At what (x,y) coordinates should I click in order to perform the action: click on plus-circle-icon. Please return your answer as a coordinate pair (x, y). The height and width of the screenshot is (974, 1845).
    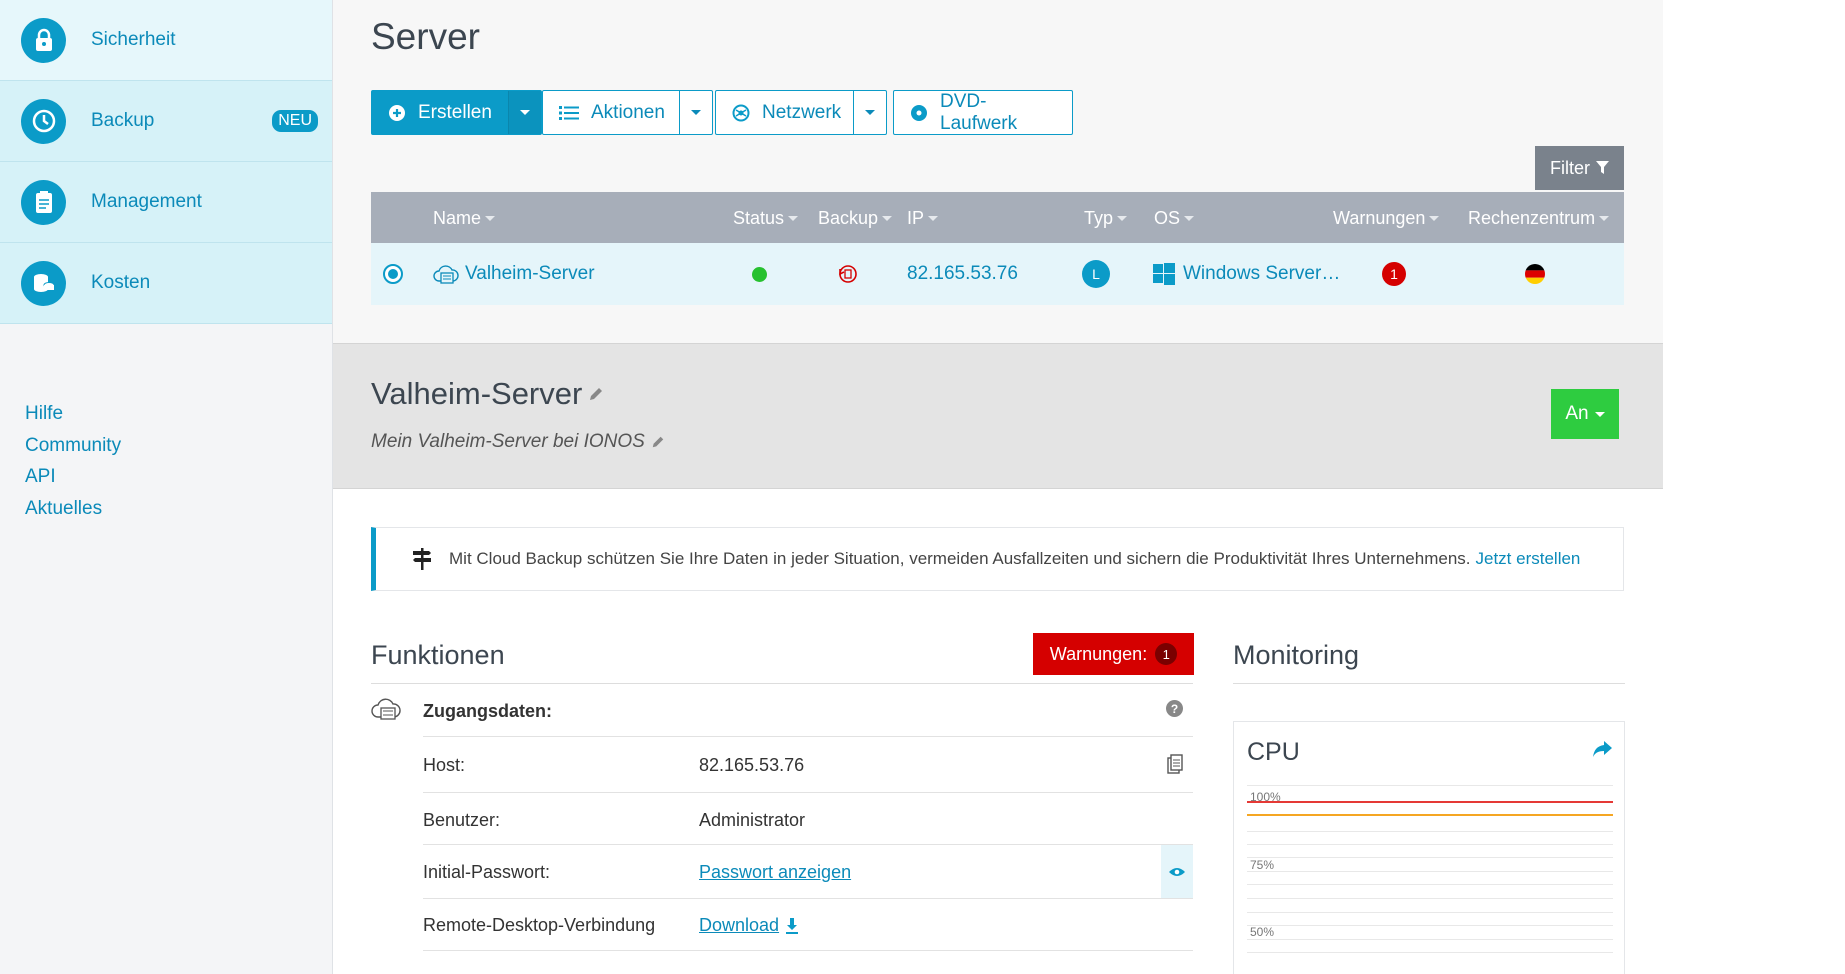
    Looking at the image, I should click on (397, 113).